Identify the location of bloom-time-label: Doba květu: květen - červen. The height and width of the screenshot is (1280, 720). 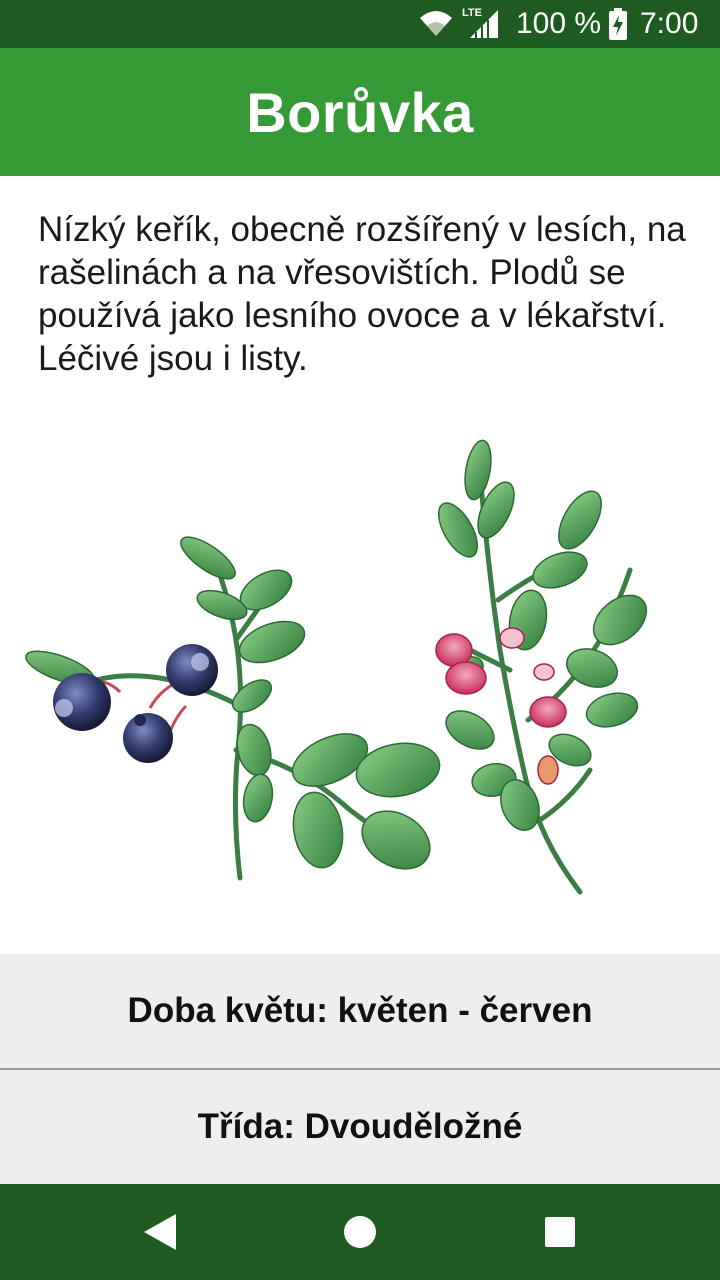
(360, 1010).